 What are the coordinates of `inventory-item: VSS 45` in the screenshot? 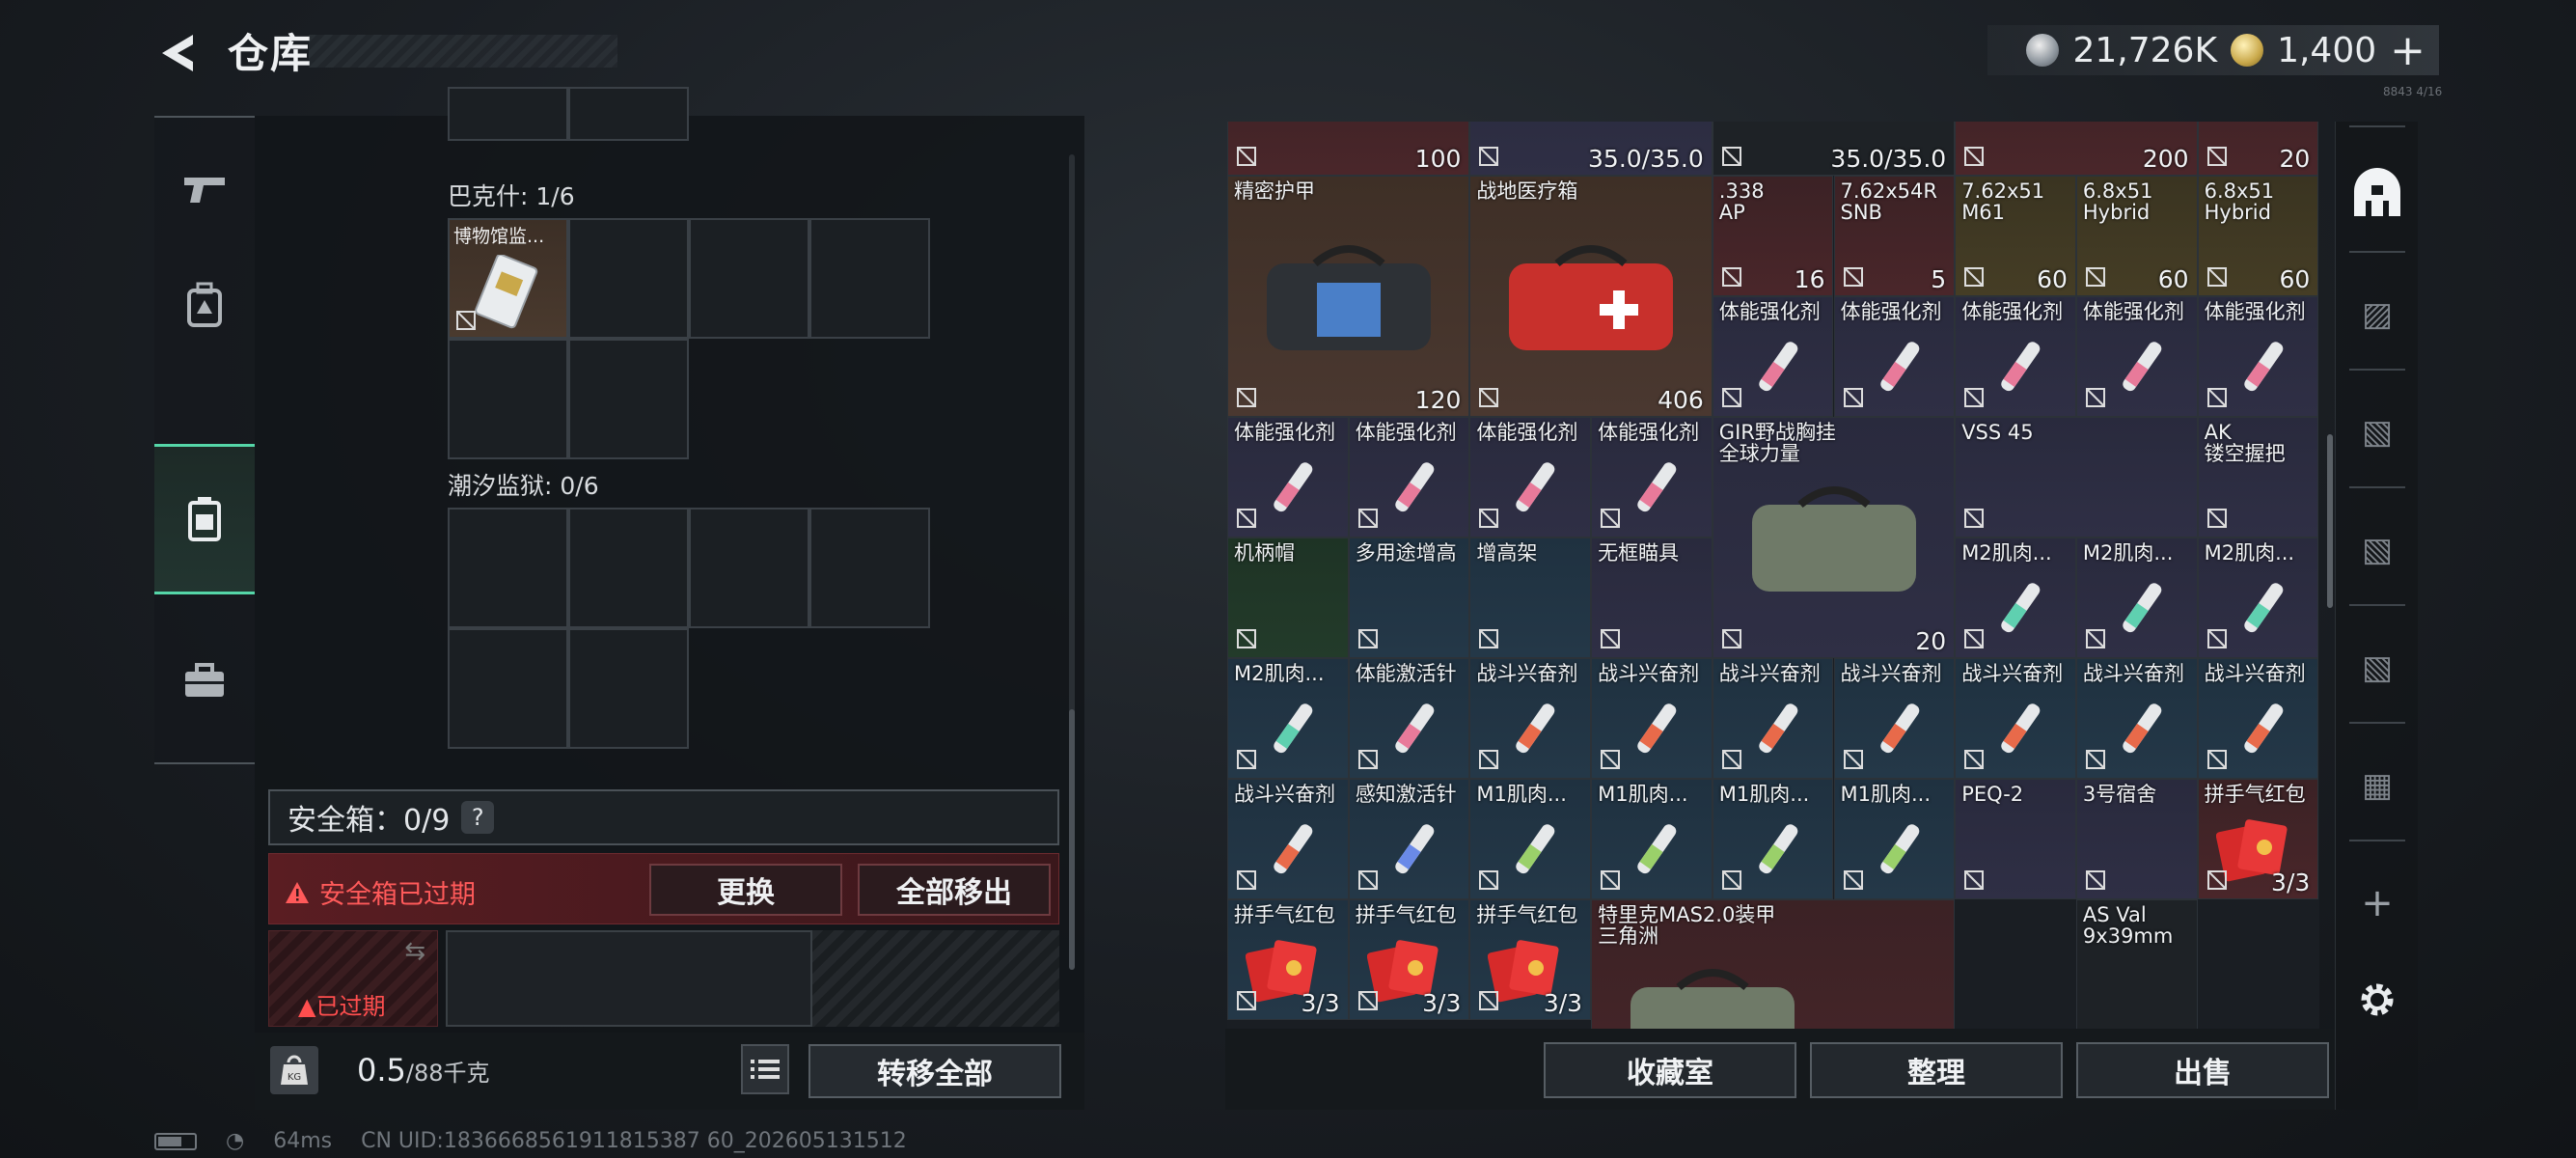 It's located at (2076, 477).